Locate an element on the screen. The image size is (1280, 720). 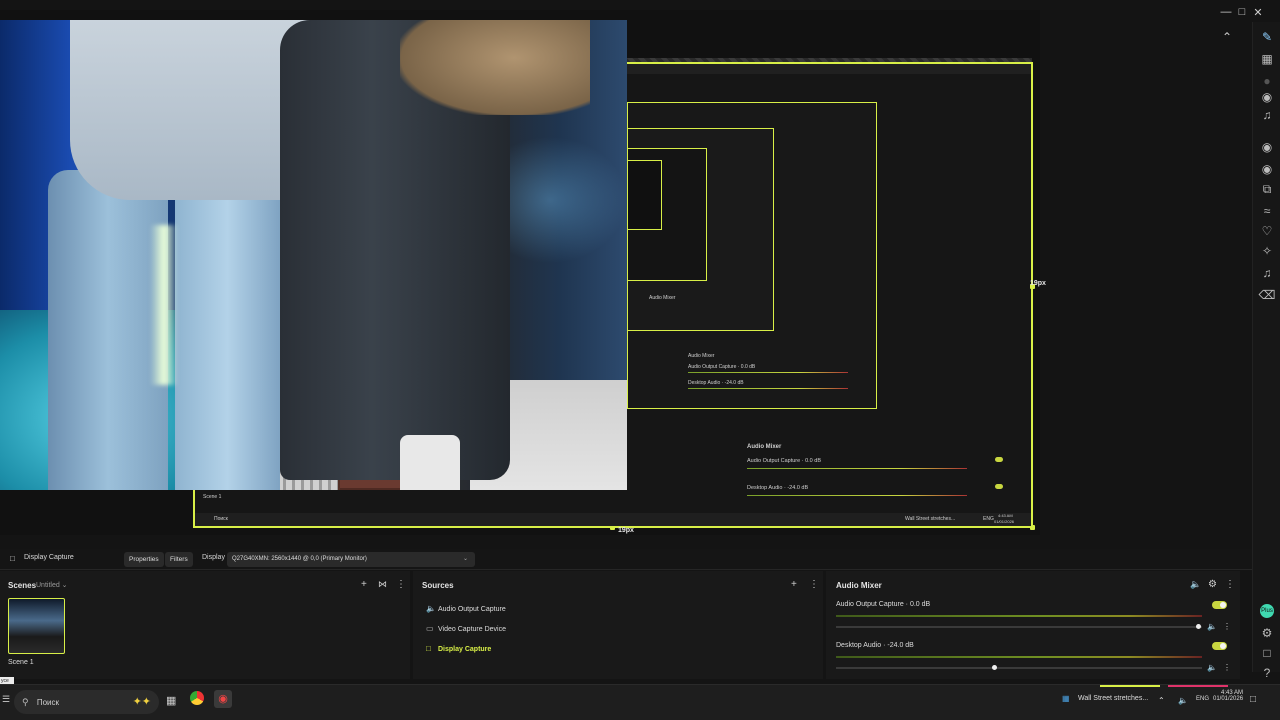
trash-icon: ⌫ is located at coordinates (1266, 295).